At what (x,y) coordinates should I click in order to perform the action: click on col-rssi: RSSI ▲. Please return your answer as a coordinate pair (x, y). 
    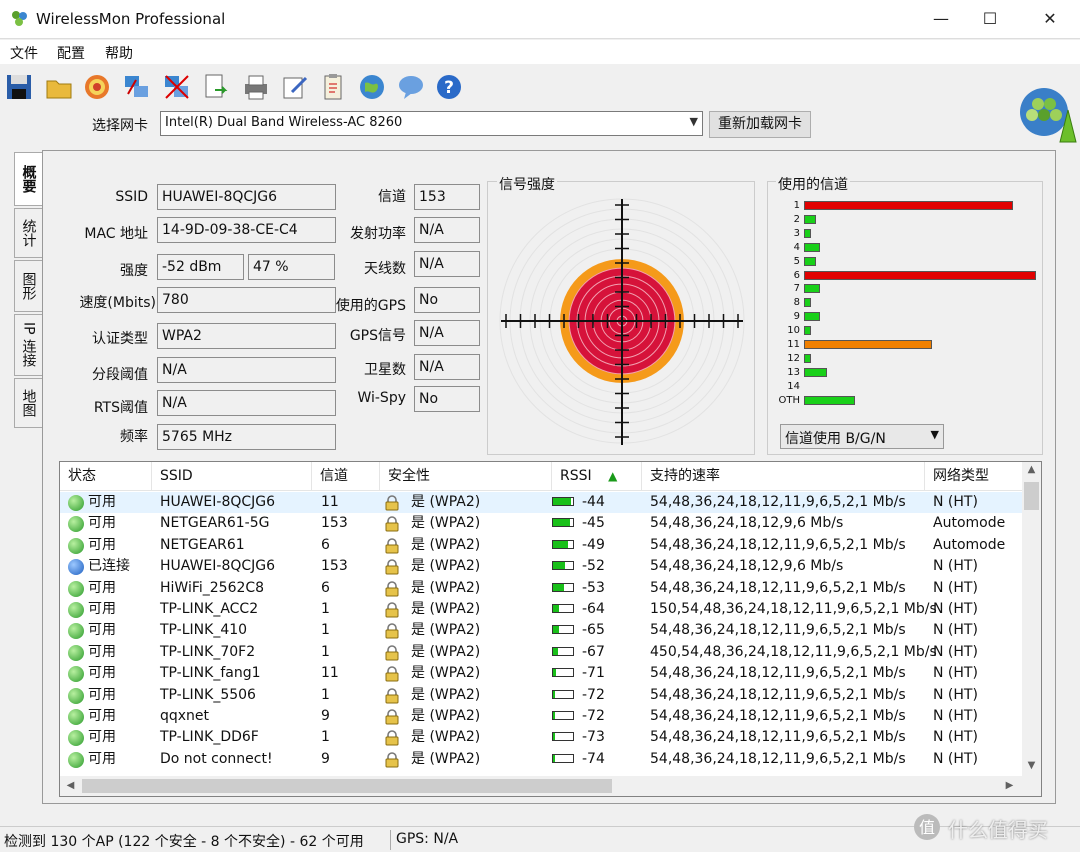
    Looking at the image, I should click on (597, 476).